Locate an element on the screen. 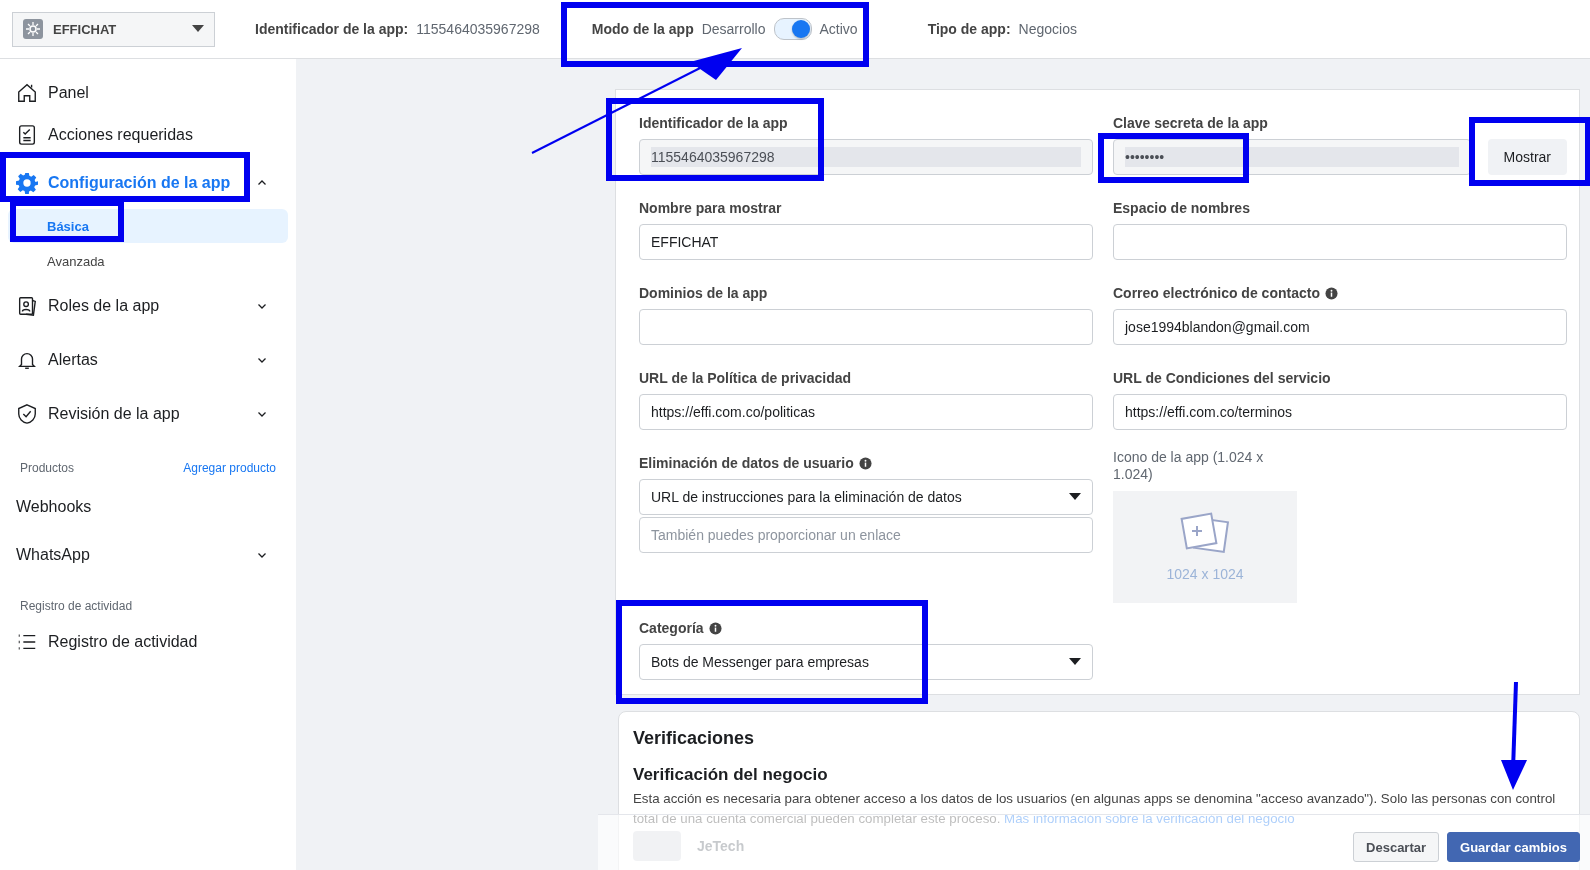 This screenshot has height=870, width=1590. app-id-label: Identificador de la app: is located at coordinates (332, 29).